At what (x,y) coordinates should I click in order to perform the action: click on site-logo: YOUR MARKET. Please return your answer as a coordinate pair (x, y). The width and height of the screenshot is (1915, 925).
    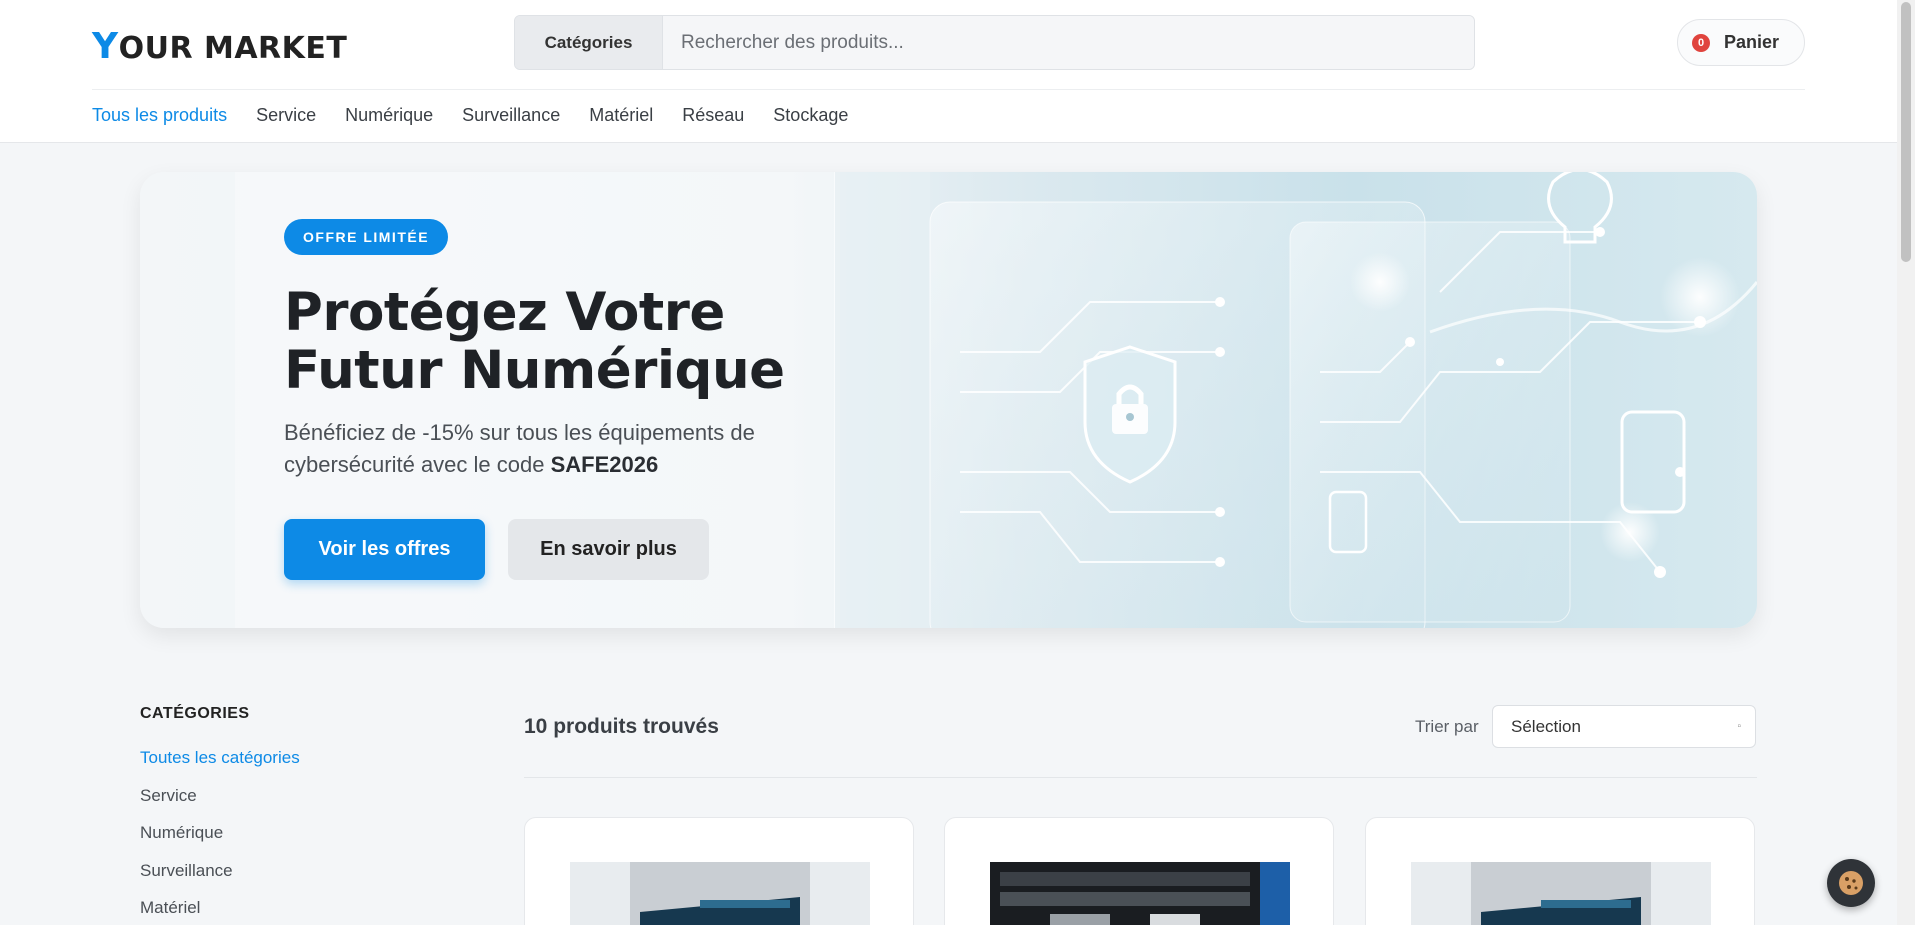
    Looking at the image, I should click on (219, 46).